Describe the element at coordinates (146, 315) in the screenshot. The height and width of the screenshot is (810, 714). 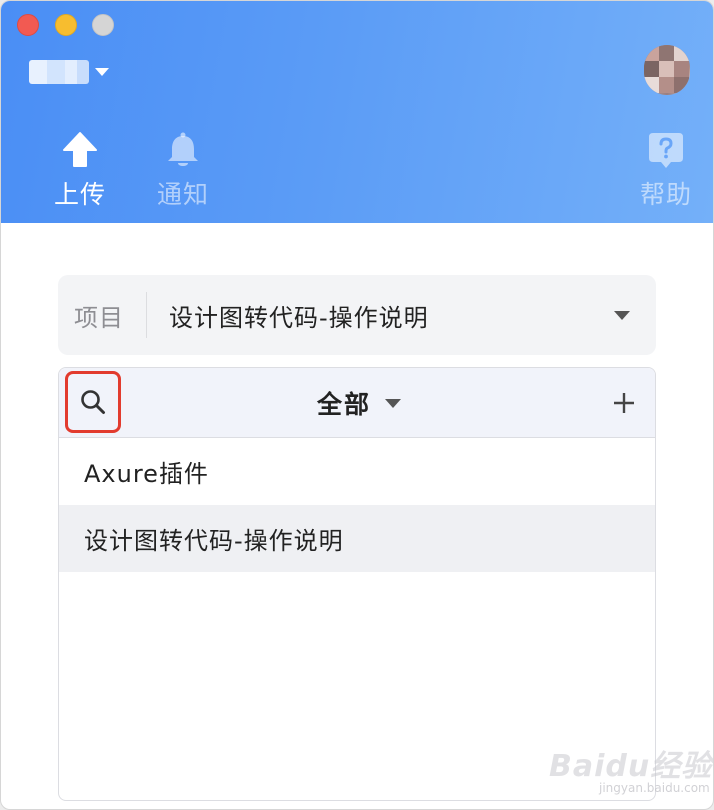
I see `project-divider` at that location.